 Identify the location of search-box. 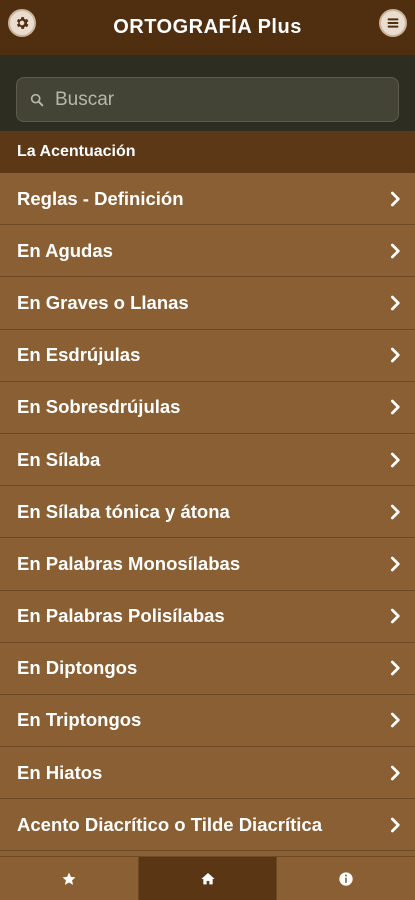
(207, 99).